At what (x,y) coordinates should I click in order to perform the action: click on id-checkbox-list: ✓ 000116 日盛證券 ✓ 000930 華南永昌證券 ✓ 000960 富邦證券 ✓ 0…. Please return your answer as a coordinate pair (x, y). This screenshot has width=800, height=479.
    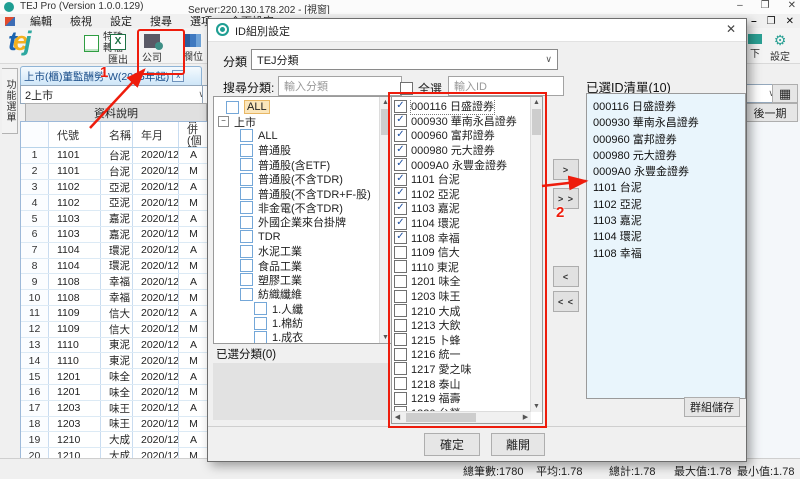
    Looking at the image, I should click on (467, 260).